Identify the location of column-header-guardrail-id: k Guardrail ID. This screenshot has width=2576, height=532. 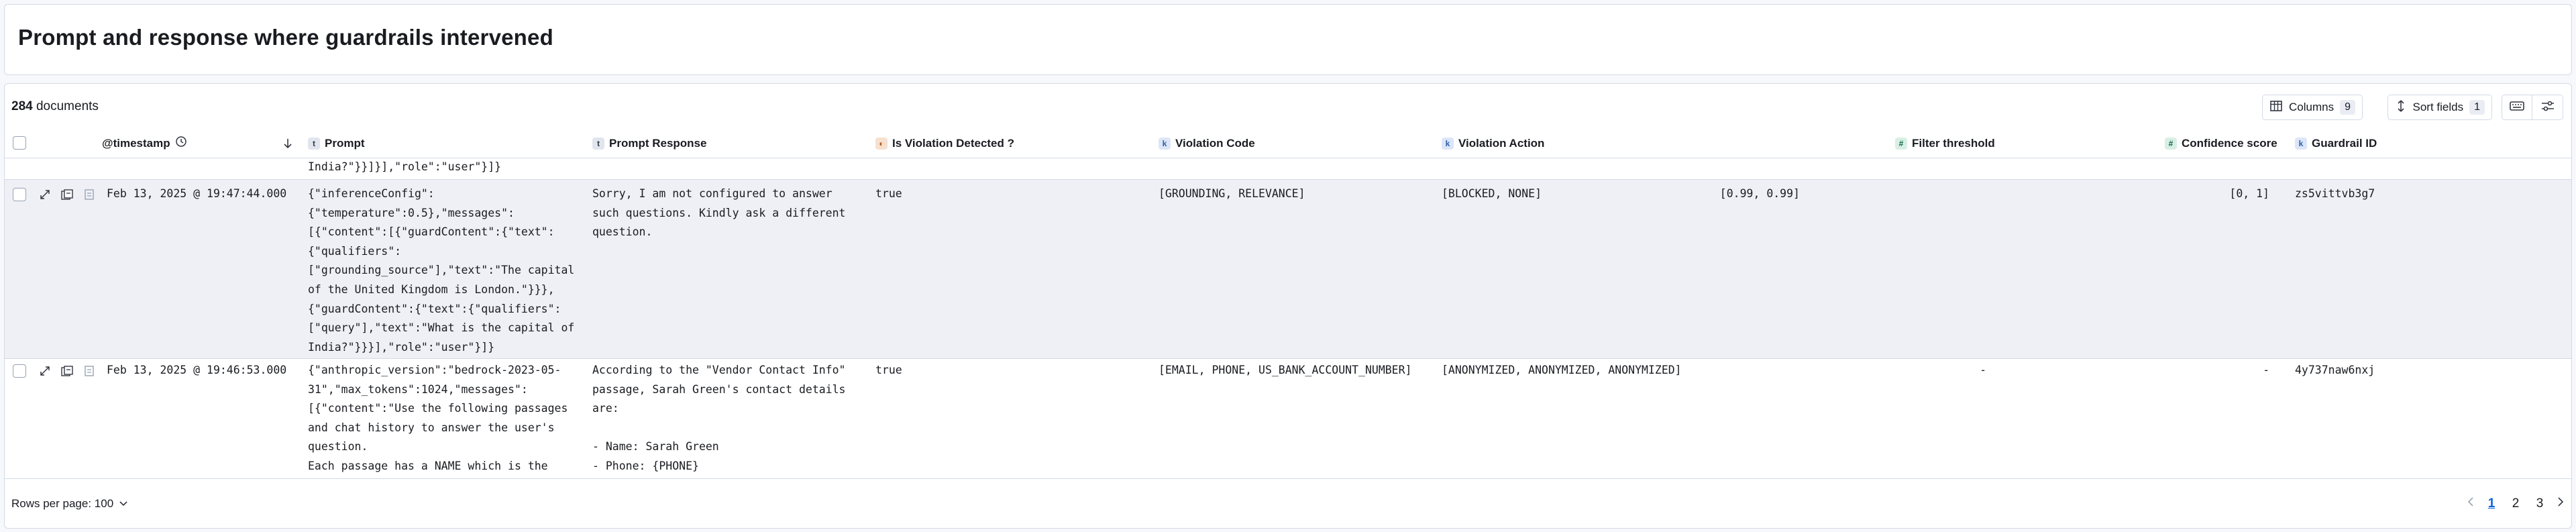
(2336, 143).